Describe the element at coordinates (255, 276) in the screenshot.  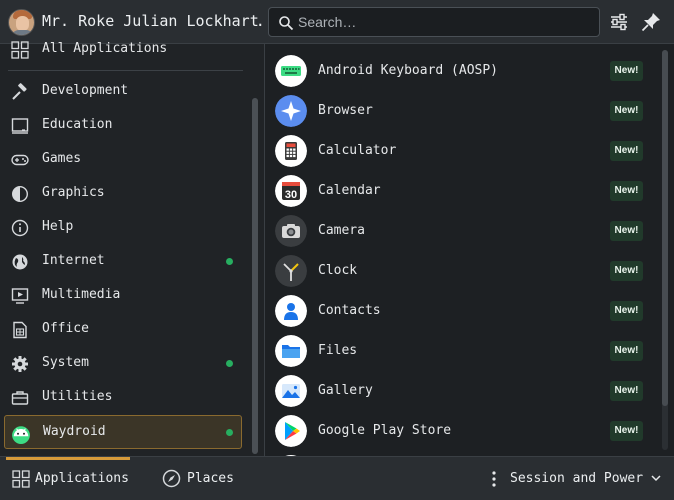
I see `sidebar-scrollbar-thumb` at that location.